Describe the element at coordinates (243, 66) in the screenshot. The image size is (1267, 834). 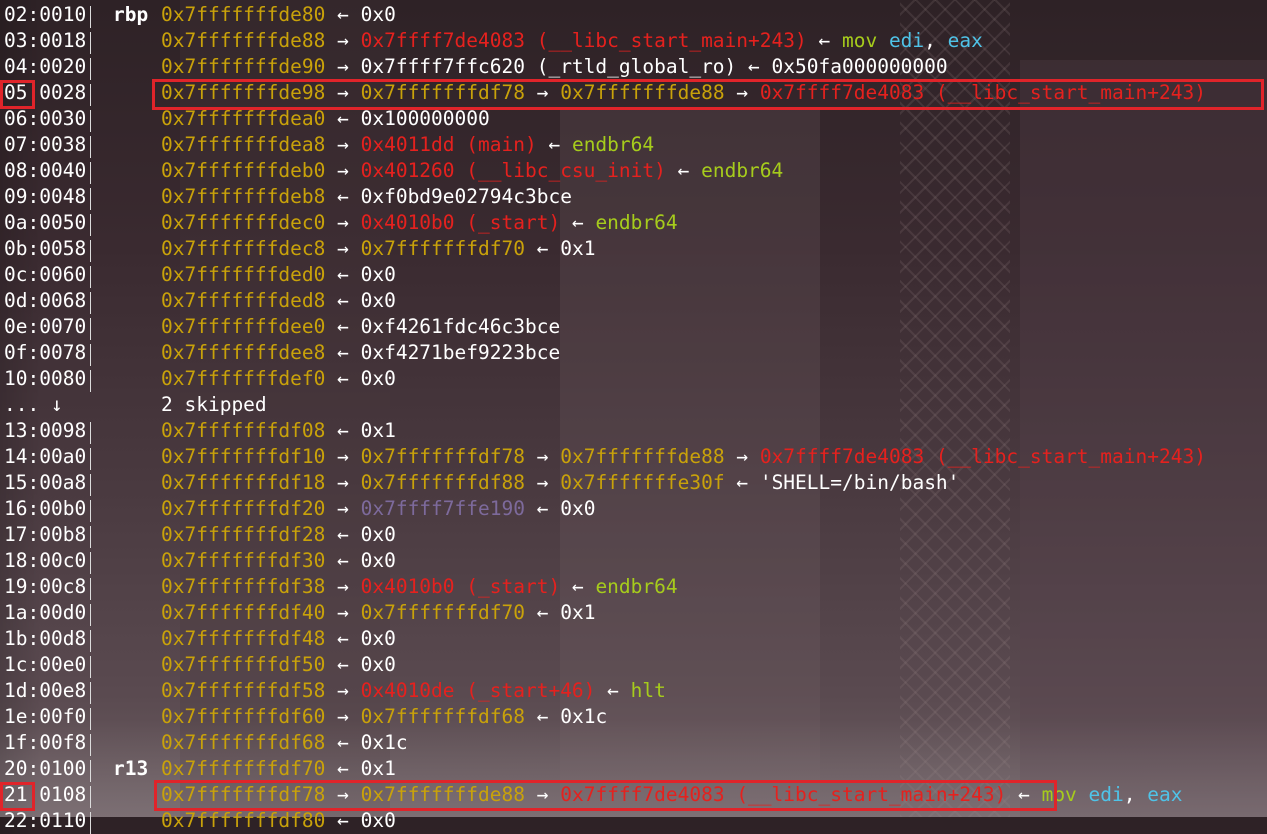
I see `stack-entry-token: 0x7fffffffde90` at that location.